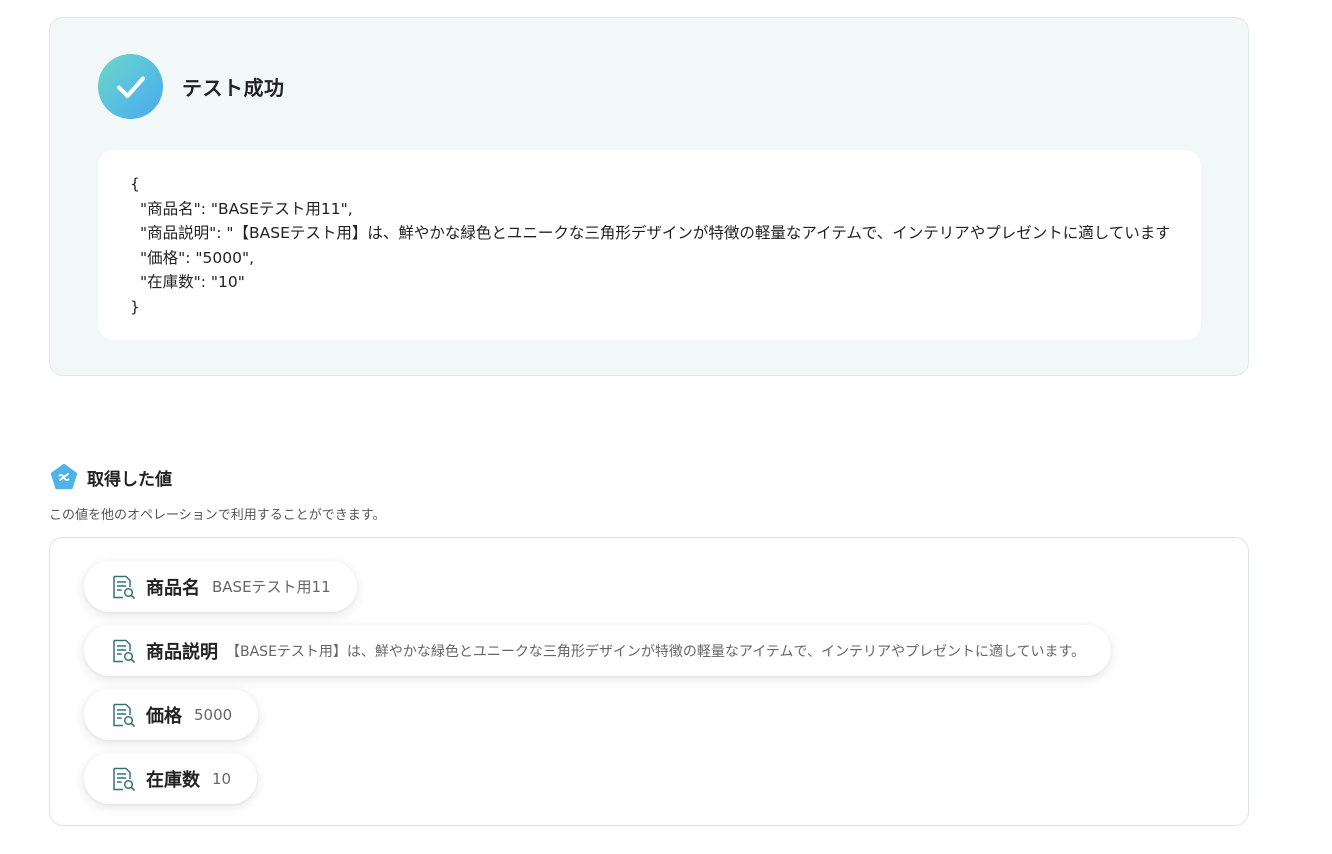  I want to click on chip-label: 在庫数, so click(173, 780).